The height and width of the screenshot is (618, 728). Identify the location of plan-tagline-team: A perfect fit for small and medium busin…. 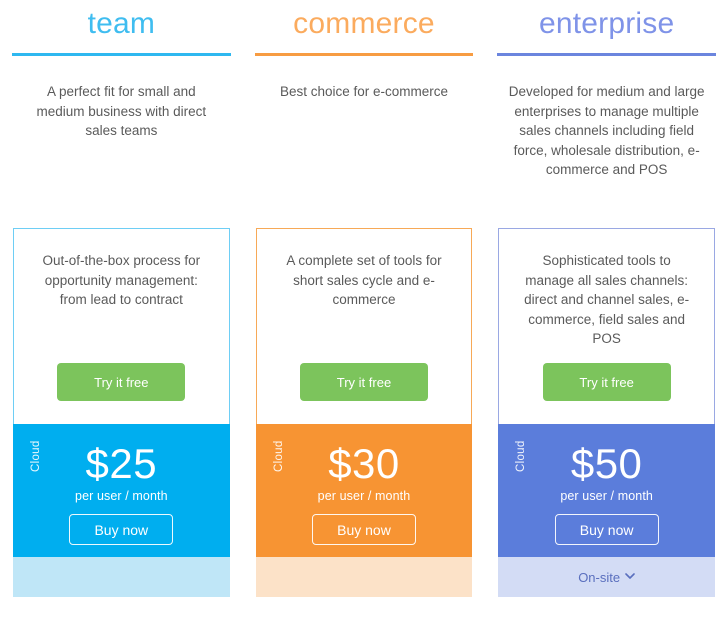
(121, 111).